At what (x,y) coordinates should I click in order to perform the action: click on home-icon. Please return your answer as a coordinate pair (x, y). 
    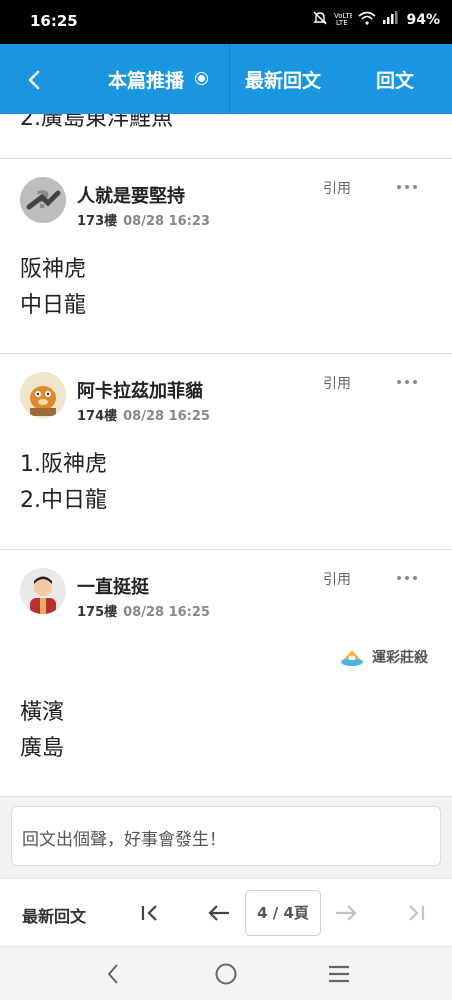
    Looking at the image, I should click on (226, 974).